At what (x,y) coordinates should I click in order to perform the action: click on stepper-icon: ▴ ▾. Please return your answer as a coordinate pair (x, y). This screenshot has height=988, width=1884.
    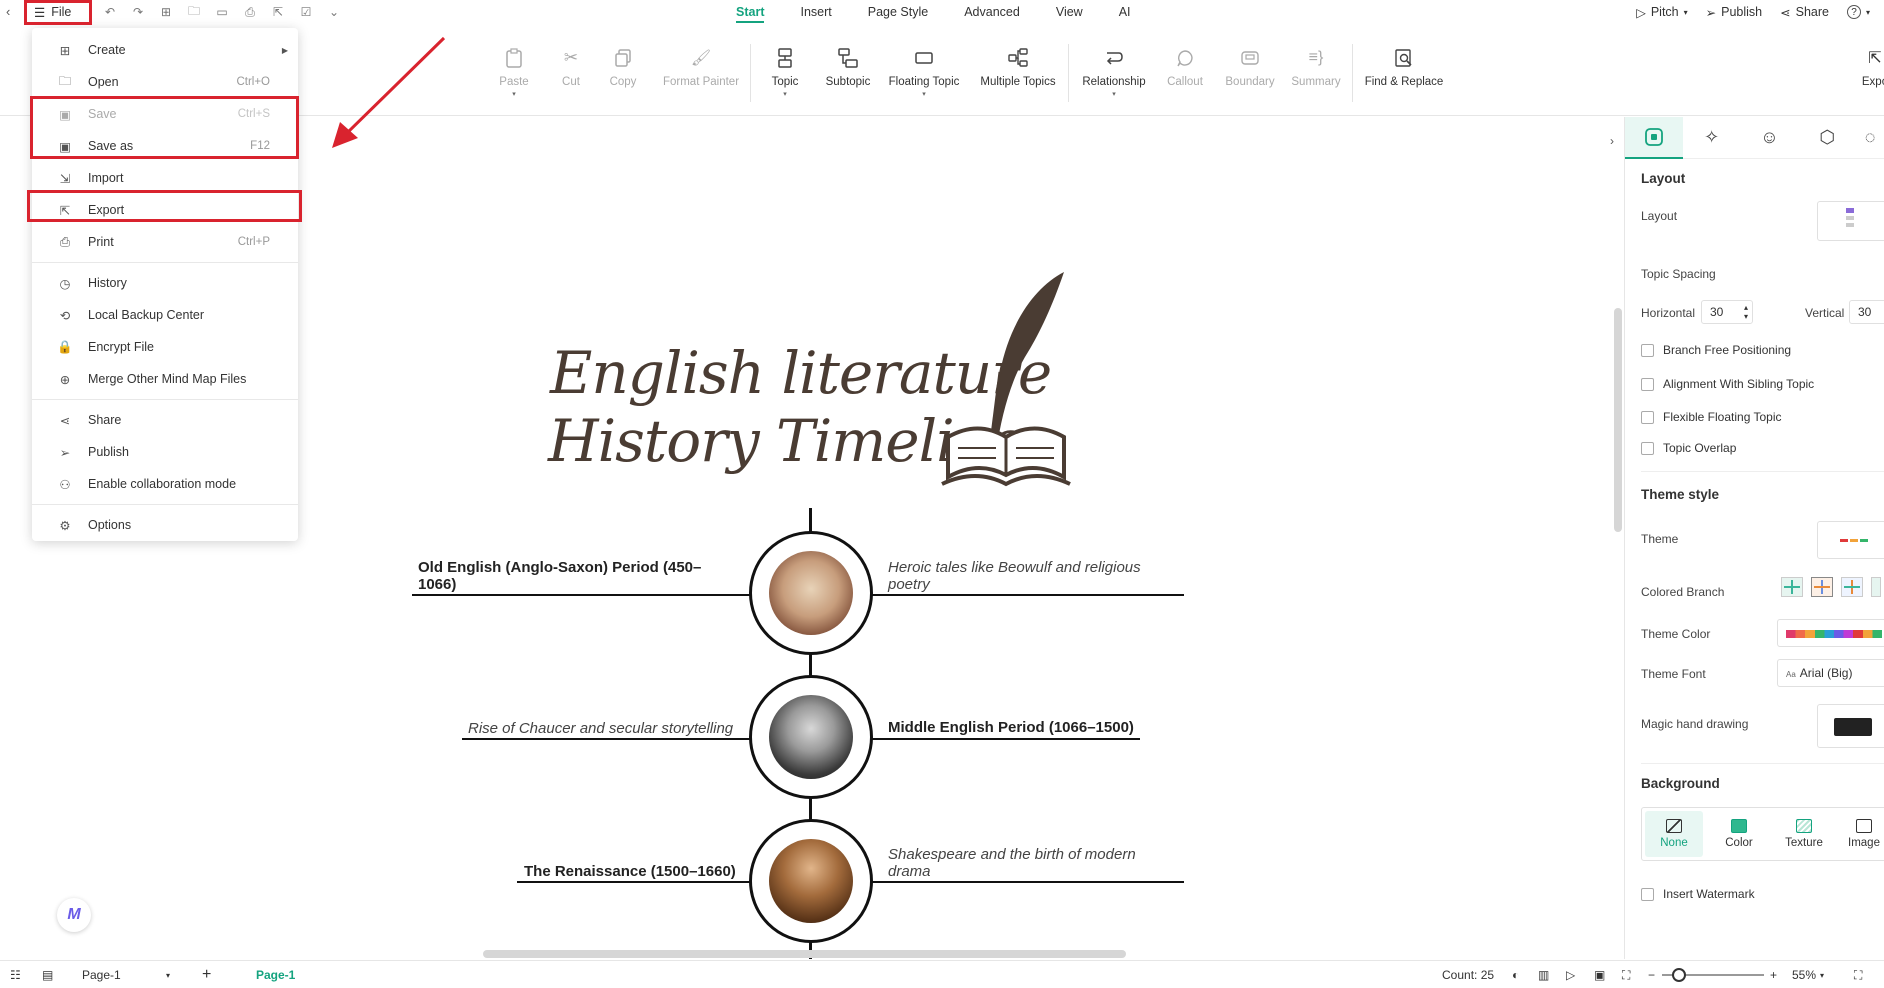
    Looking at the image, I should click on (1746, 312).